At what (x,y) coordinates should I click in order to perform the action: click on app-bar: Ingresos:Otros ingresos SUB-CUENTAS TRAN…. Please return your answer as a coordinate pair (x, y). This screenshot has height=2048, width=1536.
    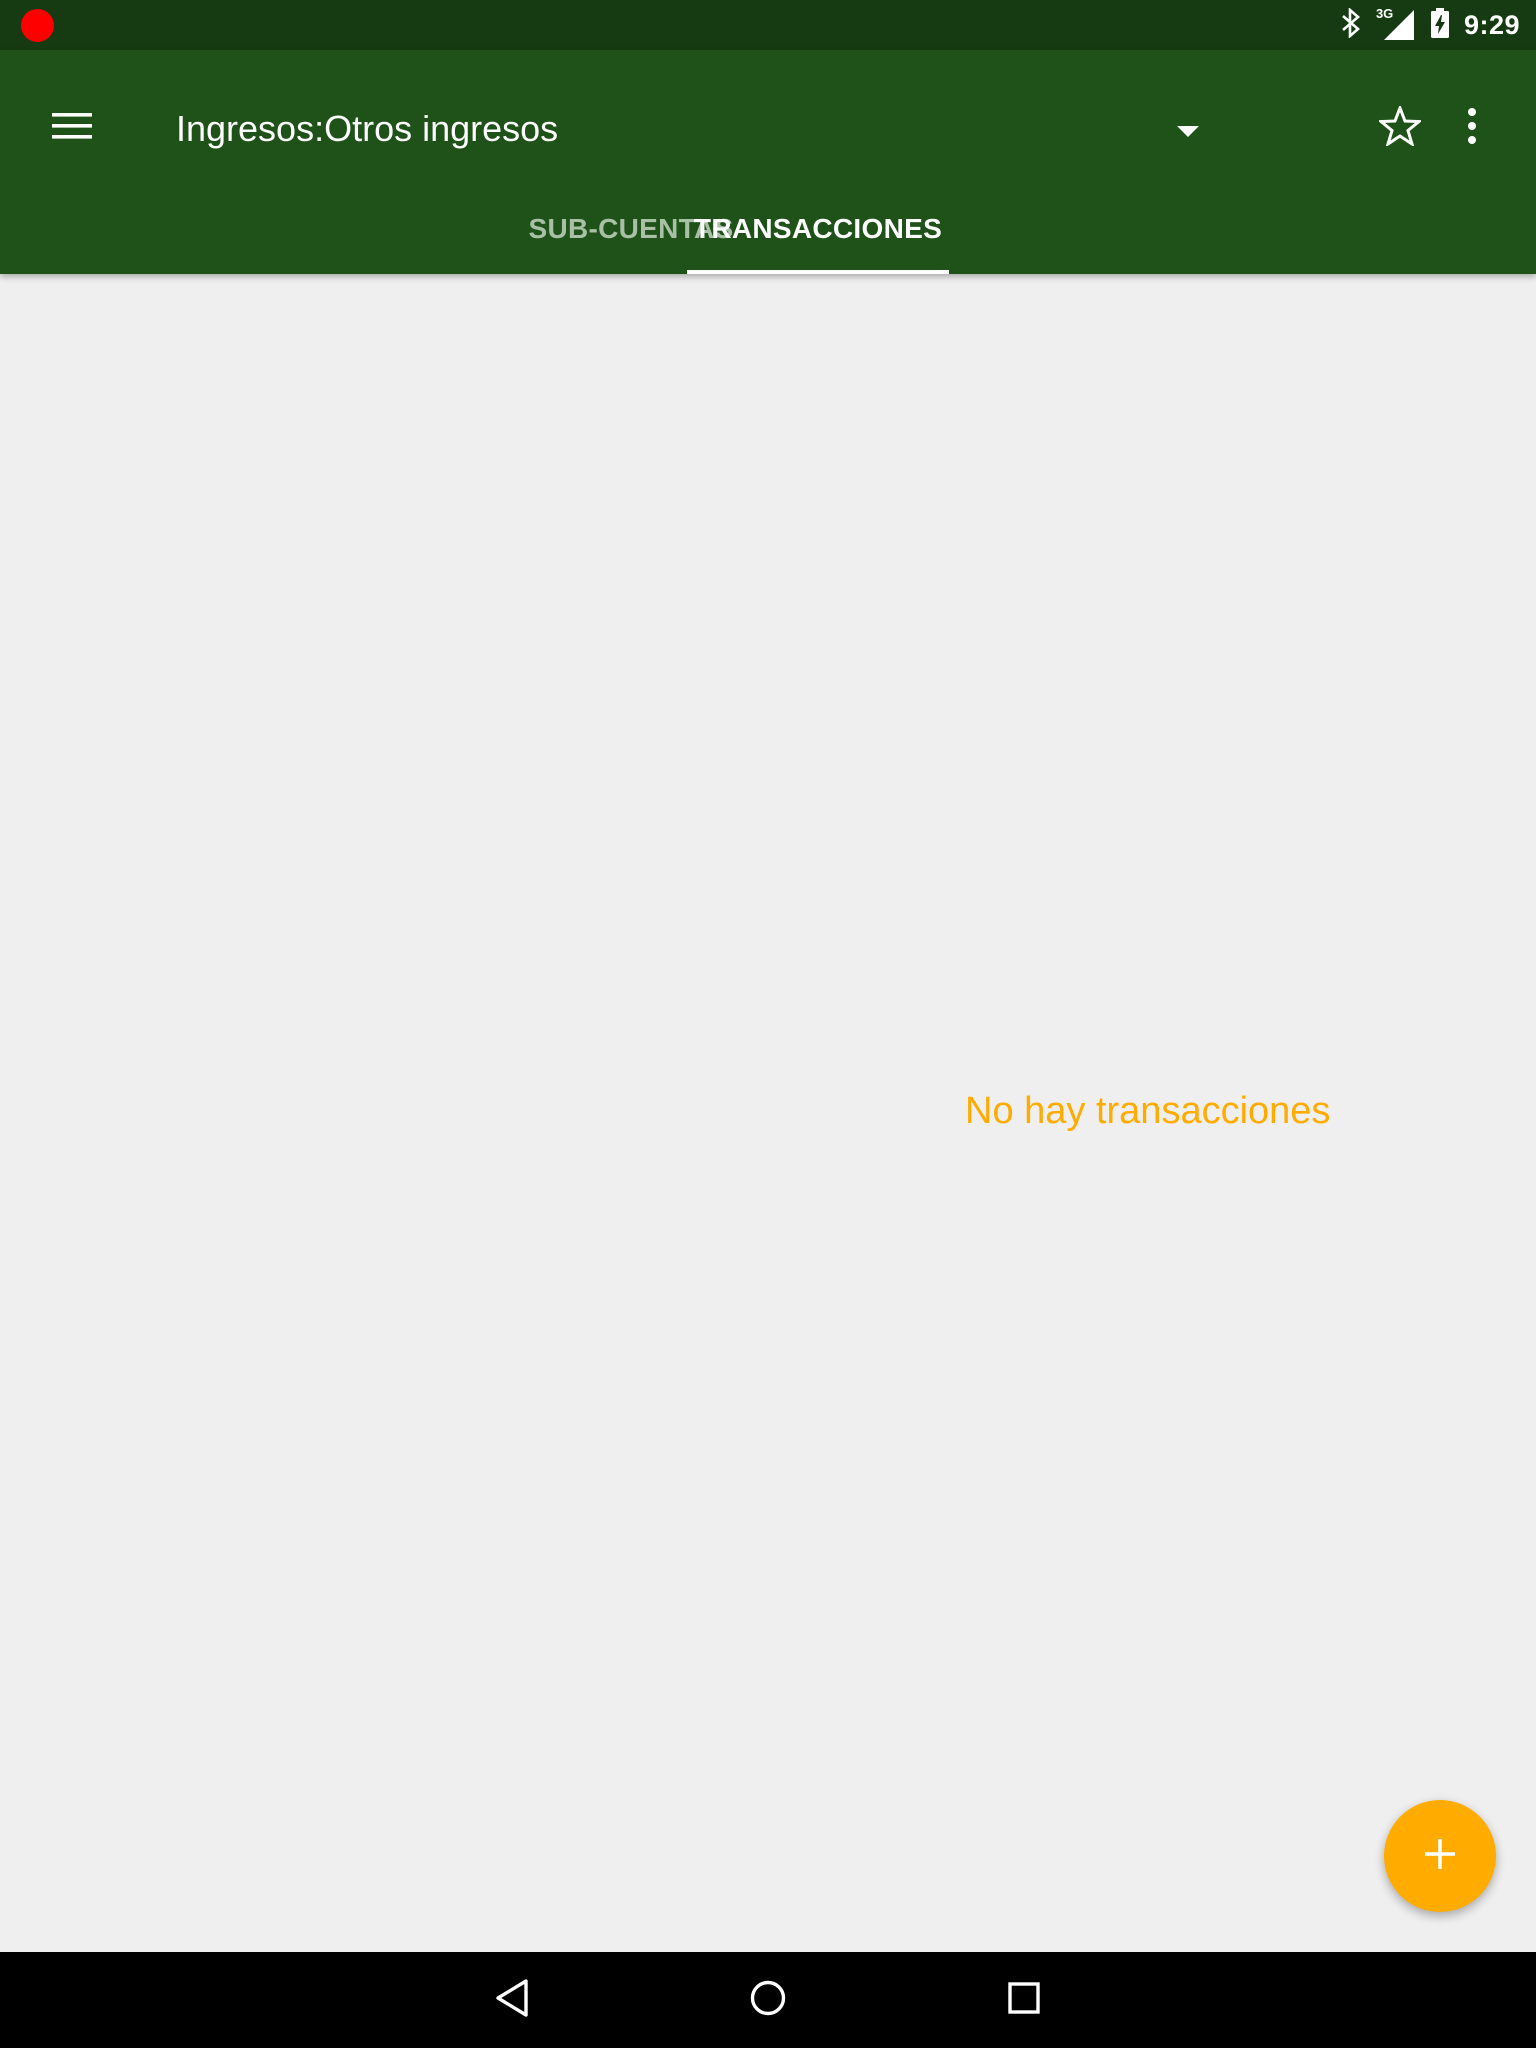
    Looking at the image, I should click on (768, 162).